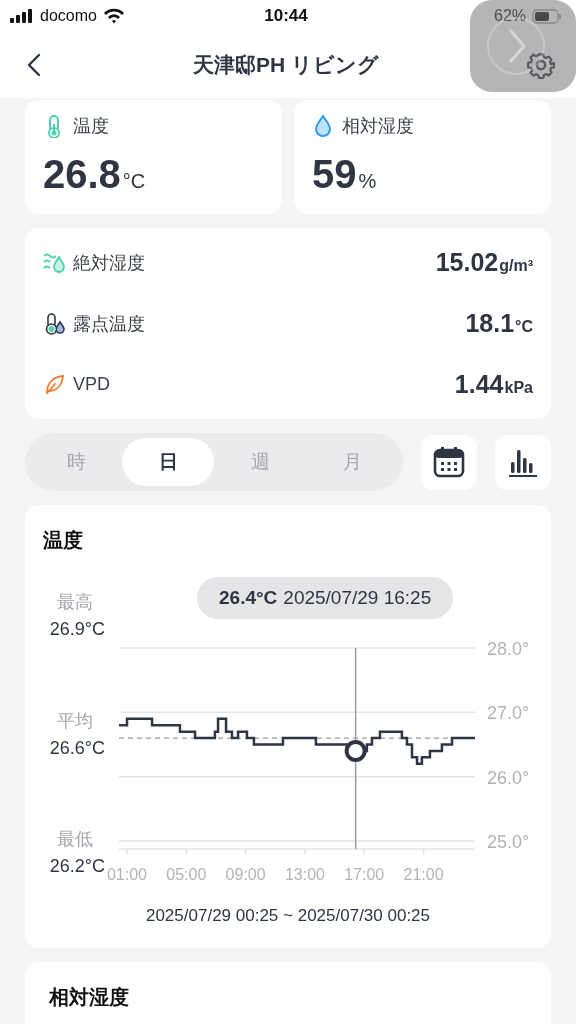 The image size is (576, 1024). I want to click on battery-icon, so click(547, 16).